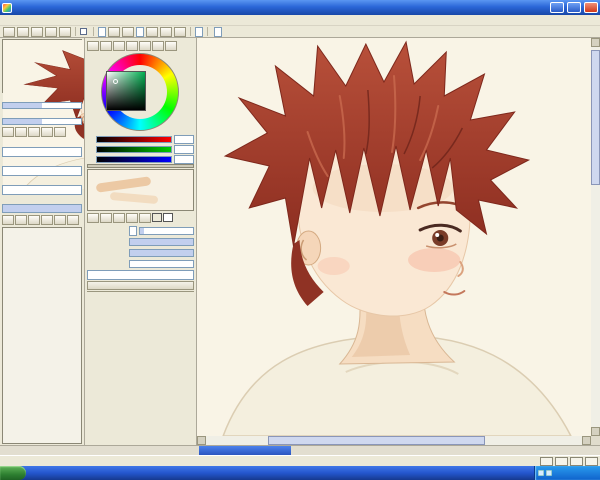 The image size is (600, 480). Describe the element at coordinates (595, 237) in the screenshot. I see `vertical-scrollbar` at that location.